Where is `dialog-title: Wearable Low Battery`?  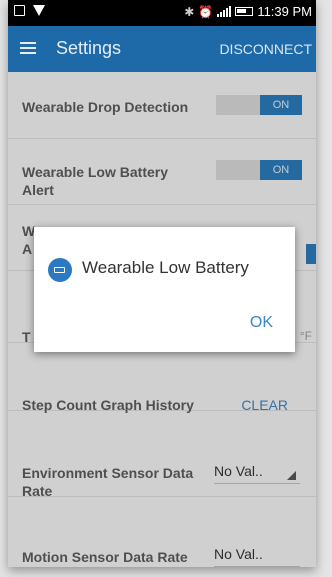 dialog-title: Wearable Low Battery is located at coordinates (165, 267).